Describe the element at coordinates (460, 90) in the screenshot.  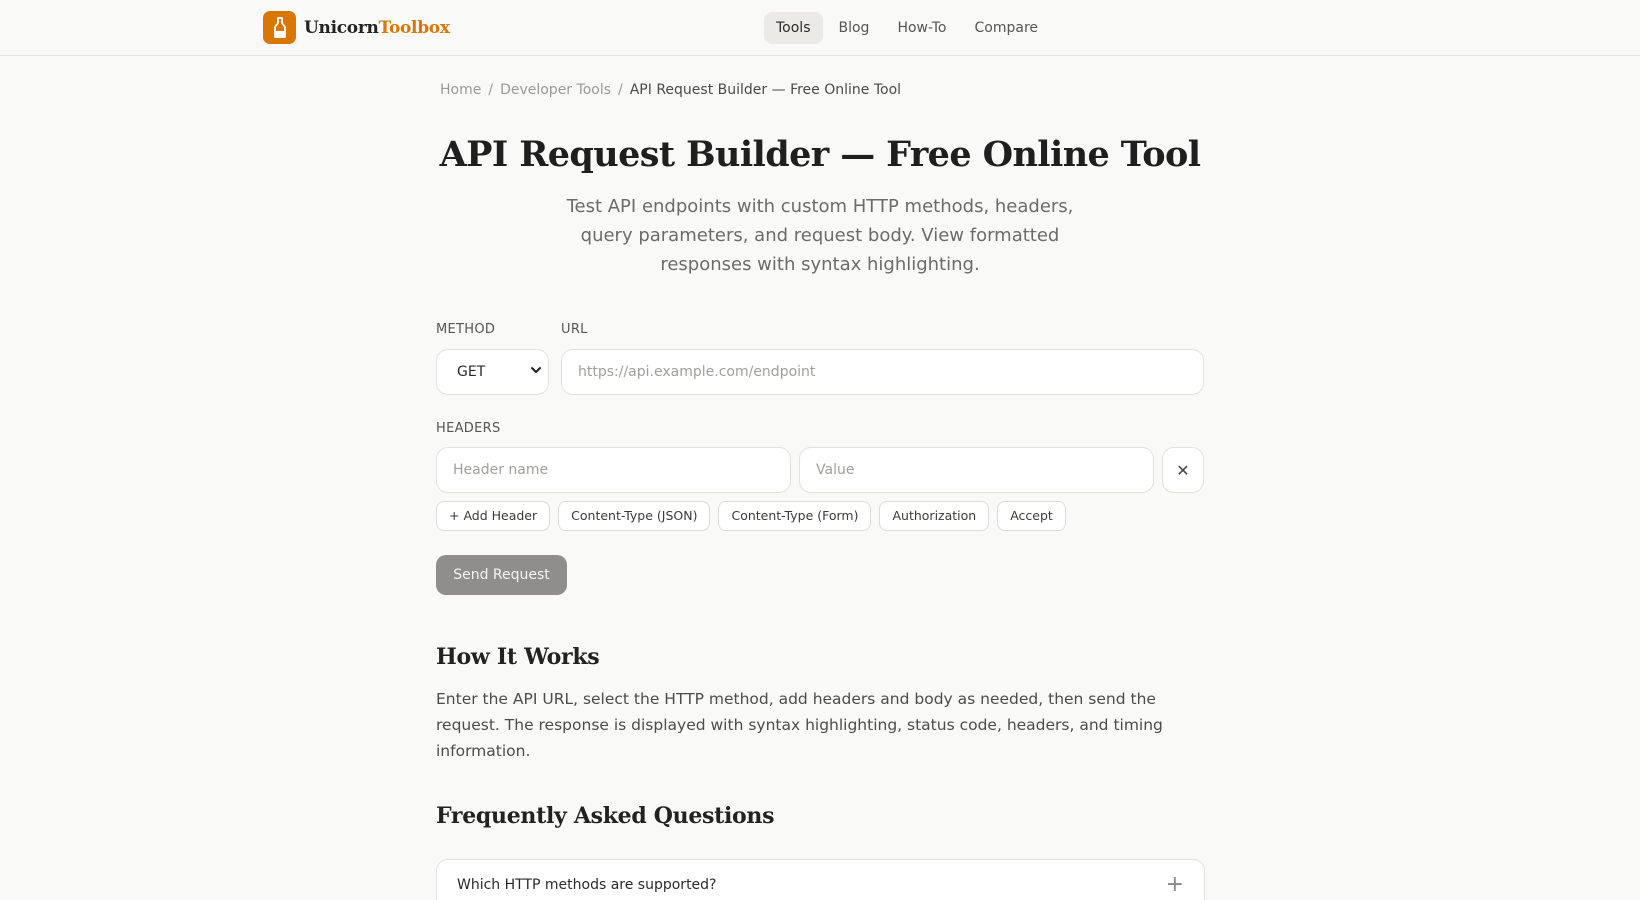
I see `breadcrumb-home: Home` at that location.